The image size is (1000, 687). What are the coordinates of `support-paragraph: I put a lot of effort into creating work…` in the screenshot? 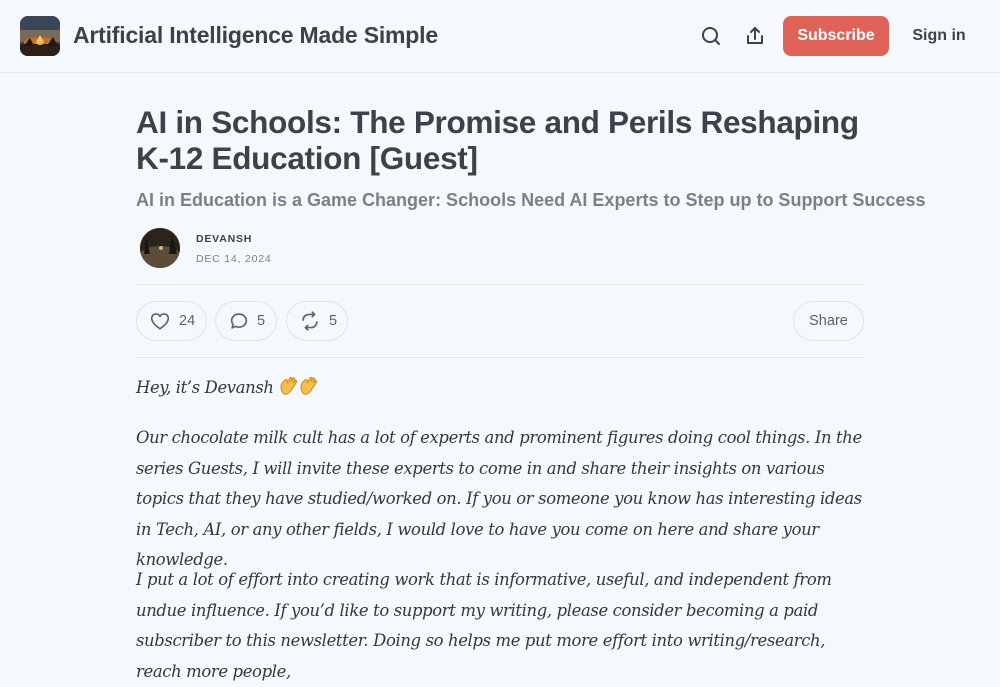 It's located at (484, 625).